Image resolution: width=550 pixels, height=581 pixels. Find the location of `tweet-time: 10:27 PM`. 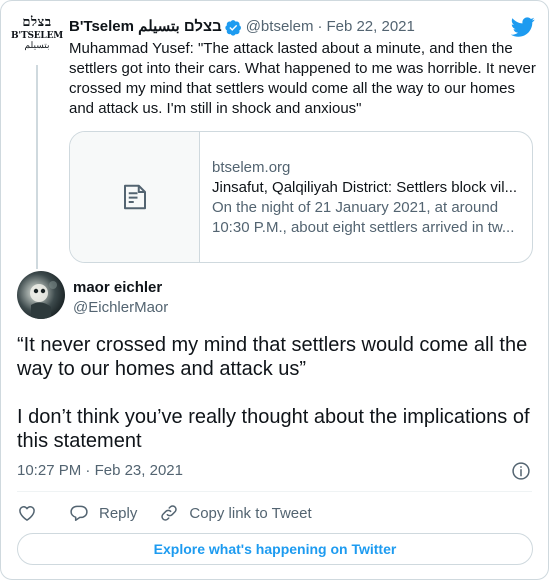

tweet-time: 10:27 PM is located at coordinates (49, 470).